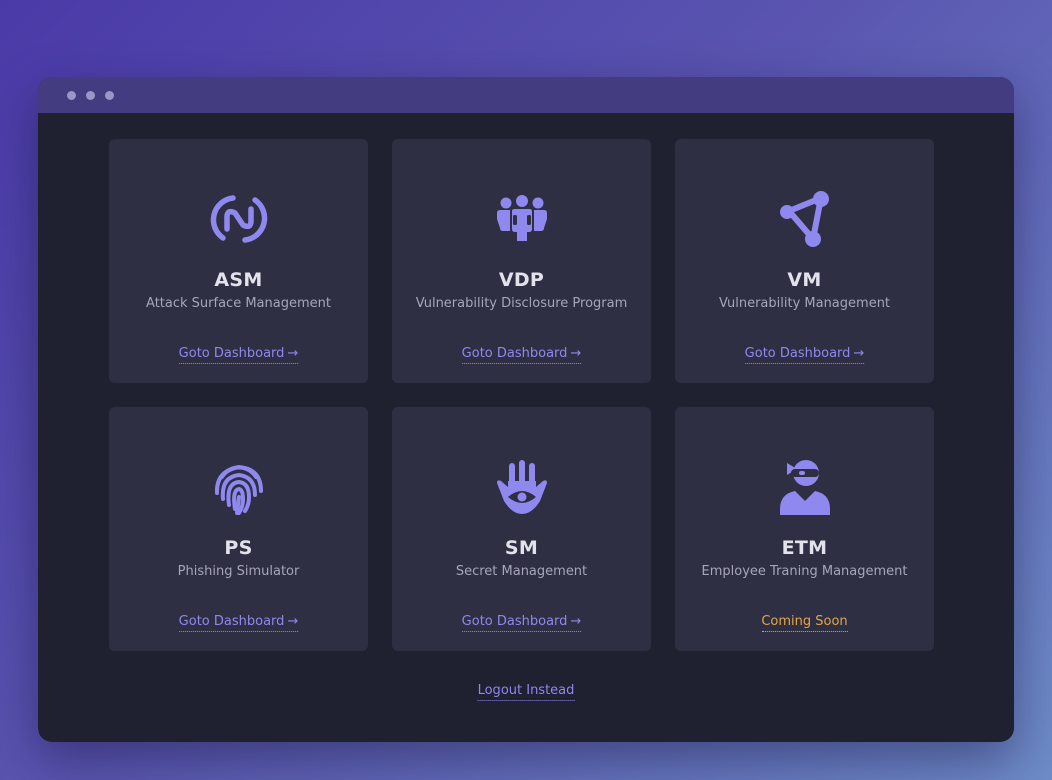 The height and width of the screenshot is (780, 1052). What do you see at coordinates (238, 571) in the screenshot?
I see `product-name: Phishing Simulator` at bounding box center [238, 571].